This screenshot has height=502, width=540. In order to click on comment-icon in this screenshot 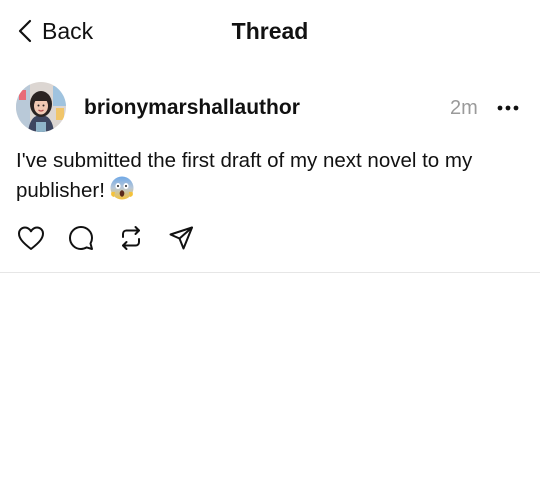, I will do `click(81, 238)`.